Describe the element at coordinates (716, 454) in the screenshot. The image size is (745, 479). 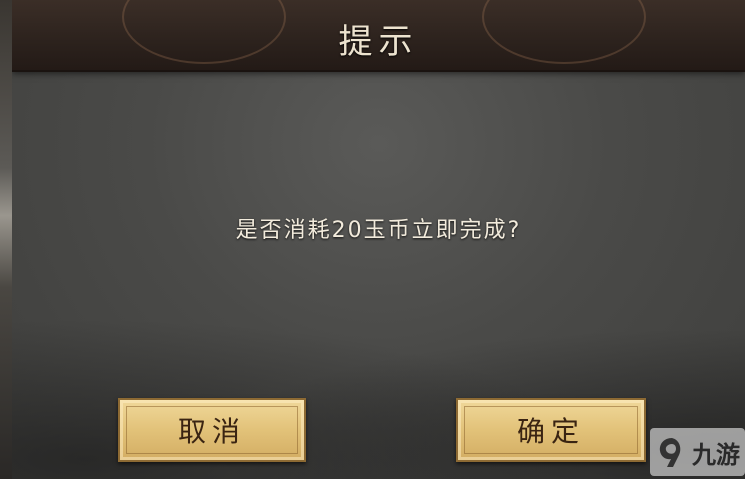
I see `watermark-text: 九游` at that location.